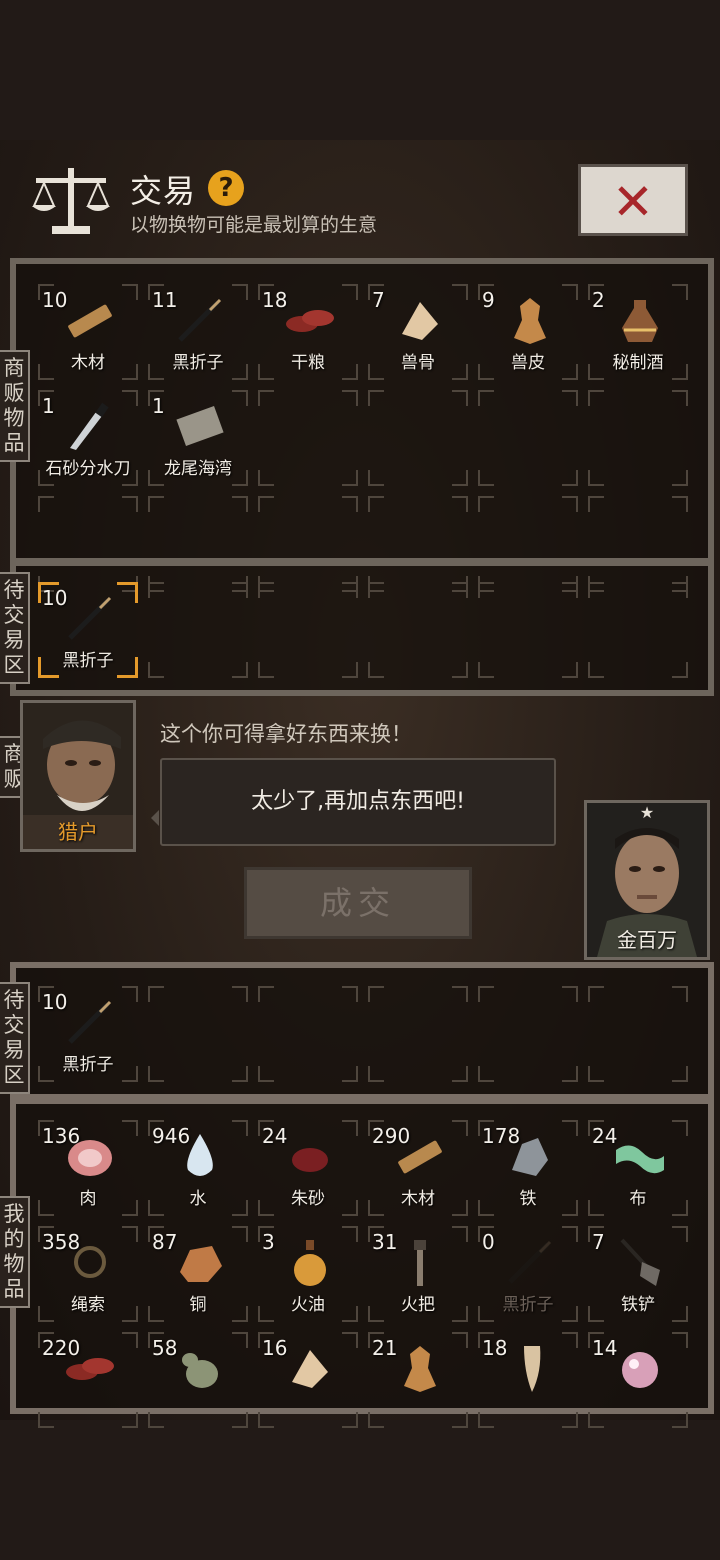 The height and width of the screenshot is (1560, 720). I want to click on item-name: 水, so click(198, 1199).